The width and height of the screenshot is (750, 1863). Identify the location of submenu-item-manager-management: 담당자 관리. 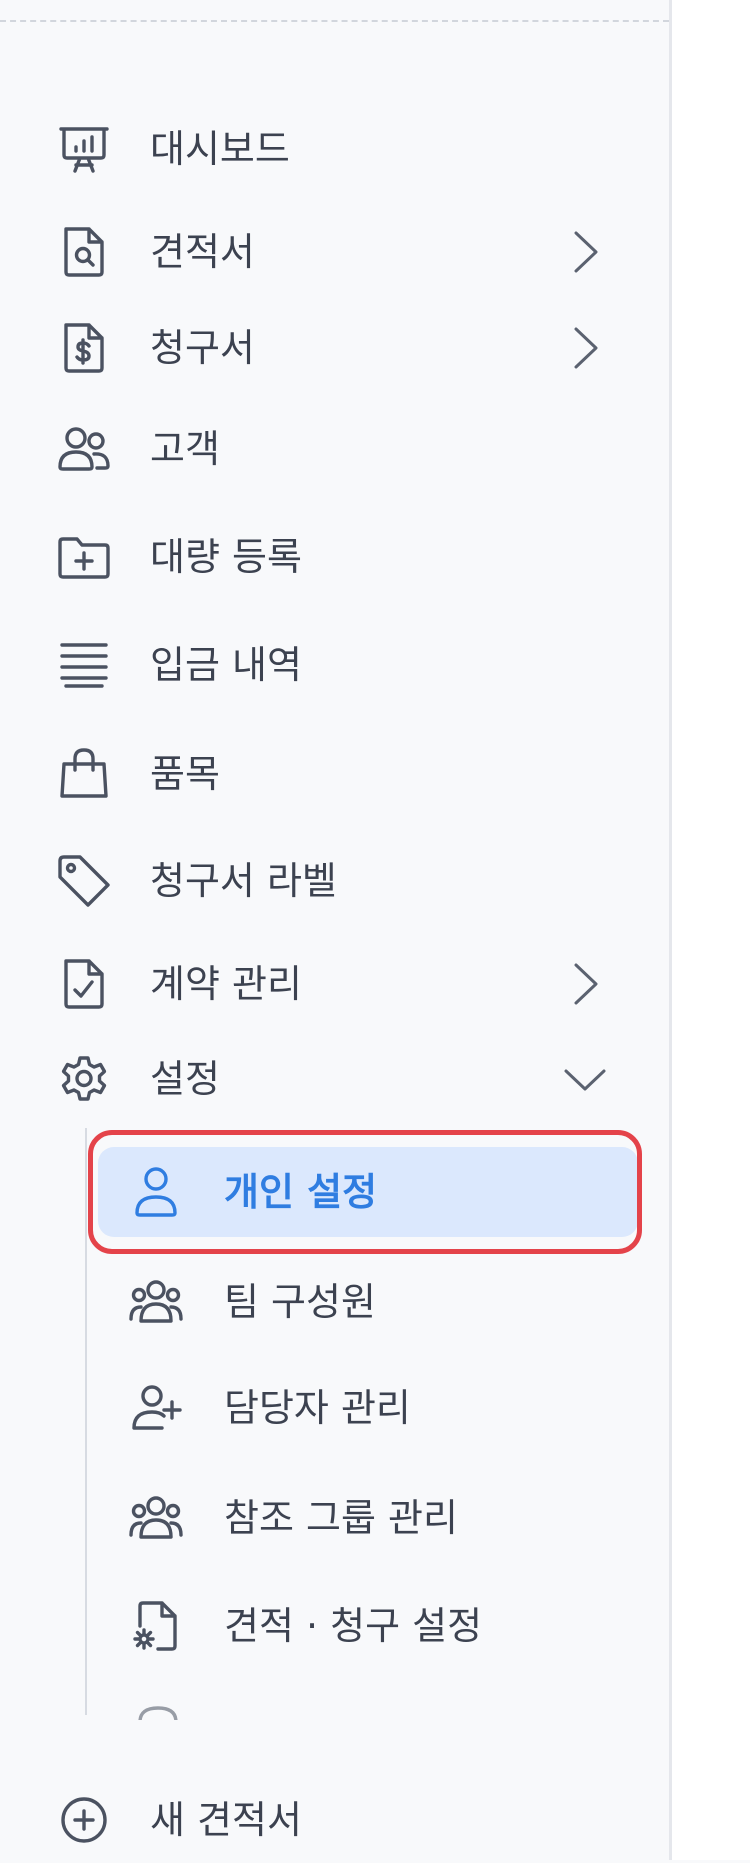
(368, 1408).